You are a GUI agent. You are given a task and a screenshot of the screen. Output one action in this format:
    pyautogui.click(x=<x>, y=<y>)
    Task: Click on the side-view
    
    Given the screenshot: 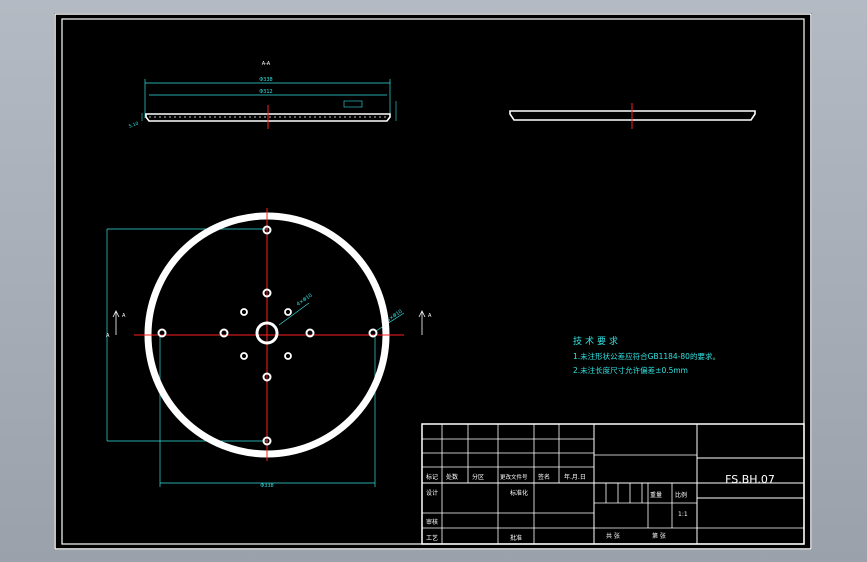 What is the action you would take?
    pyautogui.click(x=632, y=116)
    